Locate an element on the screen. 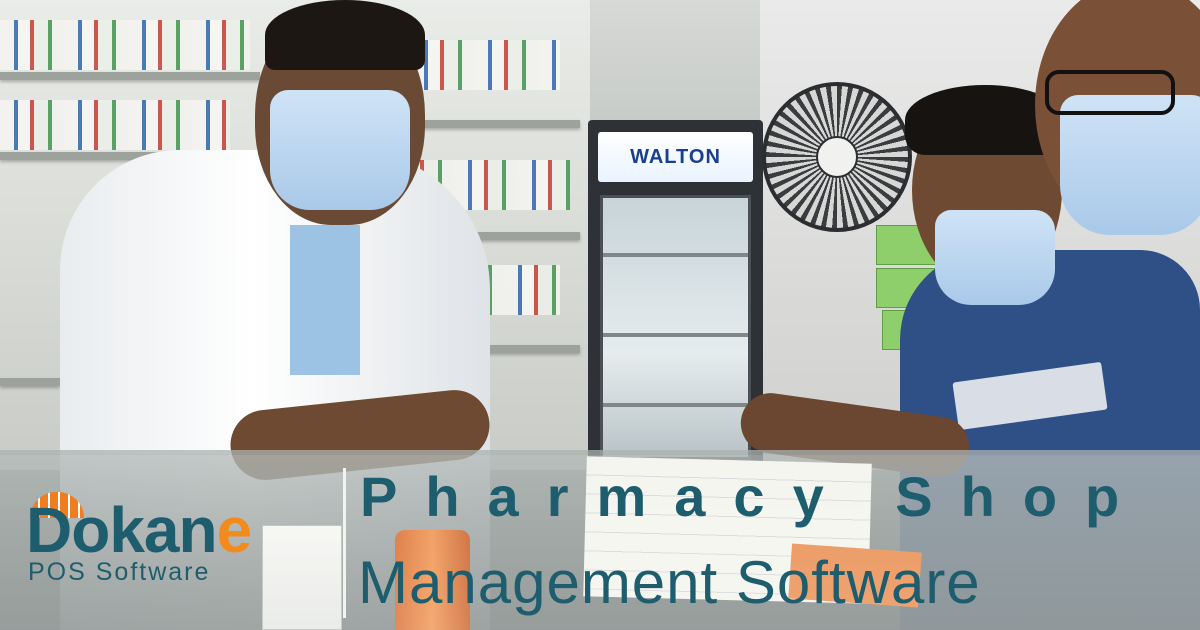 This screenshot has height=630, width=1200. eyeglasses is located at coordinates (1110, 92).